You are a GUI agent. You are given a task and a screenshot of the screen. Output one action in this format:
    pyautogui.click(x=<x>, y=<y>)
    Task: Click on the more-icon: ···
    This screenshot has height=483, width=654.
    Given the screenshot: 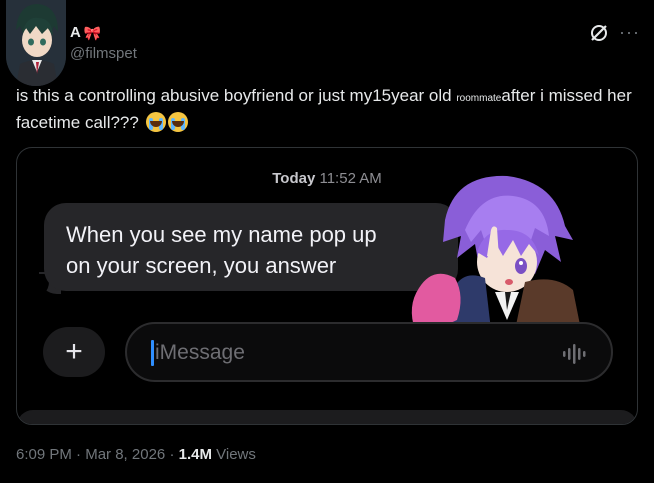 What is the action you would take?
    pyautogui.click(x=629, y=32)
    